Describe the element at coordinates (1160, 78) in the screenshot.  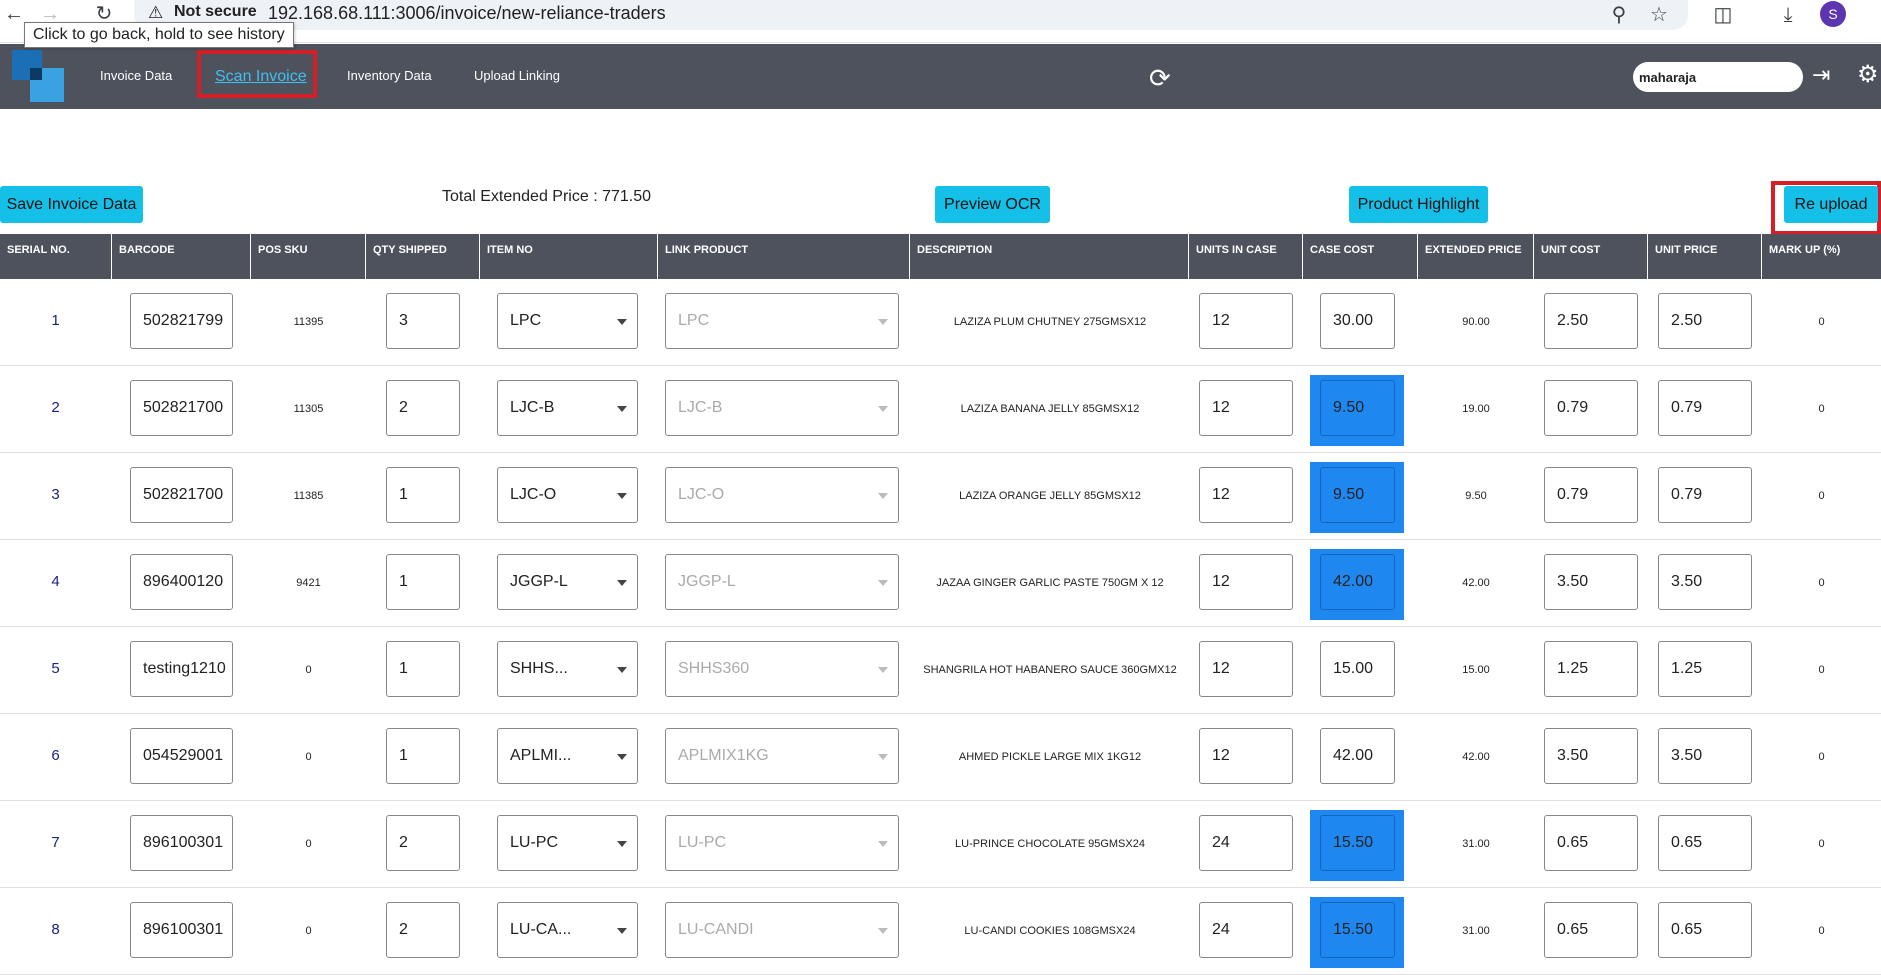
I see `sync-icon: ⟳` at that location.